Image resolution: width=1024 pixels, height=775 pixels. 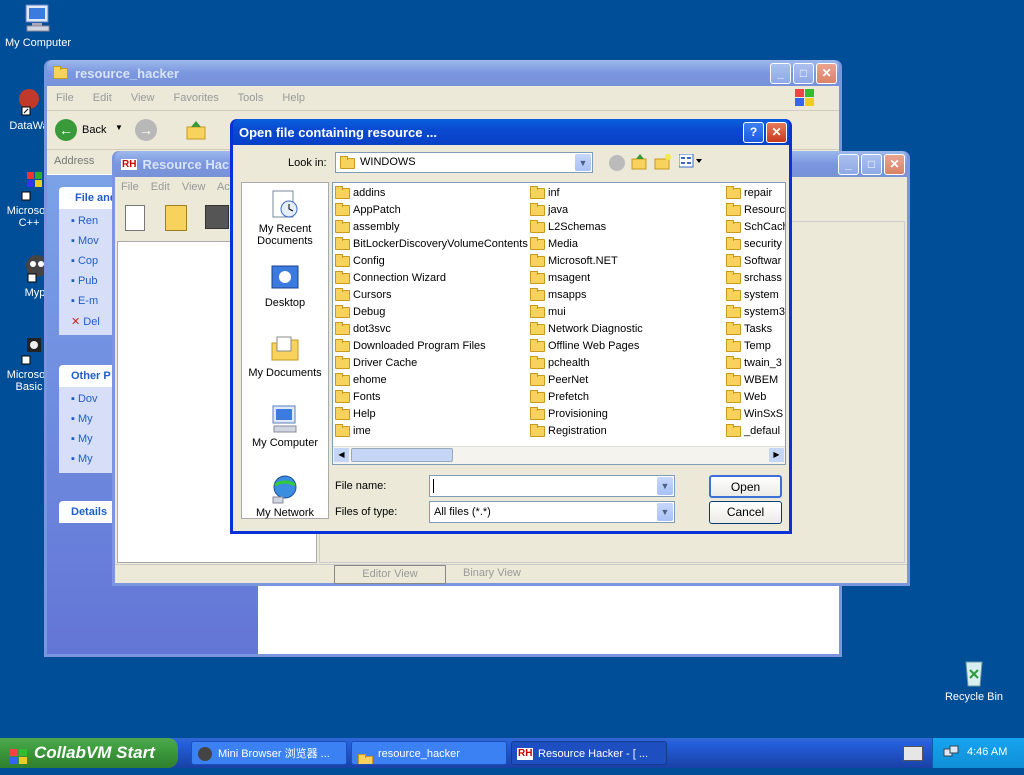 I want to click on rh-menu-edit: Edit, so click(x=160, y=187).